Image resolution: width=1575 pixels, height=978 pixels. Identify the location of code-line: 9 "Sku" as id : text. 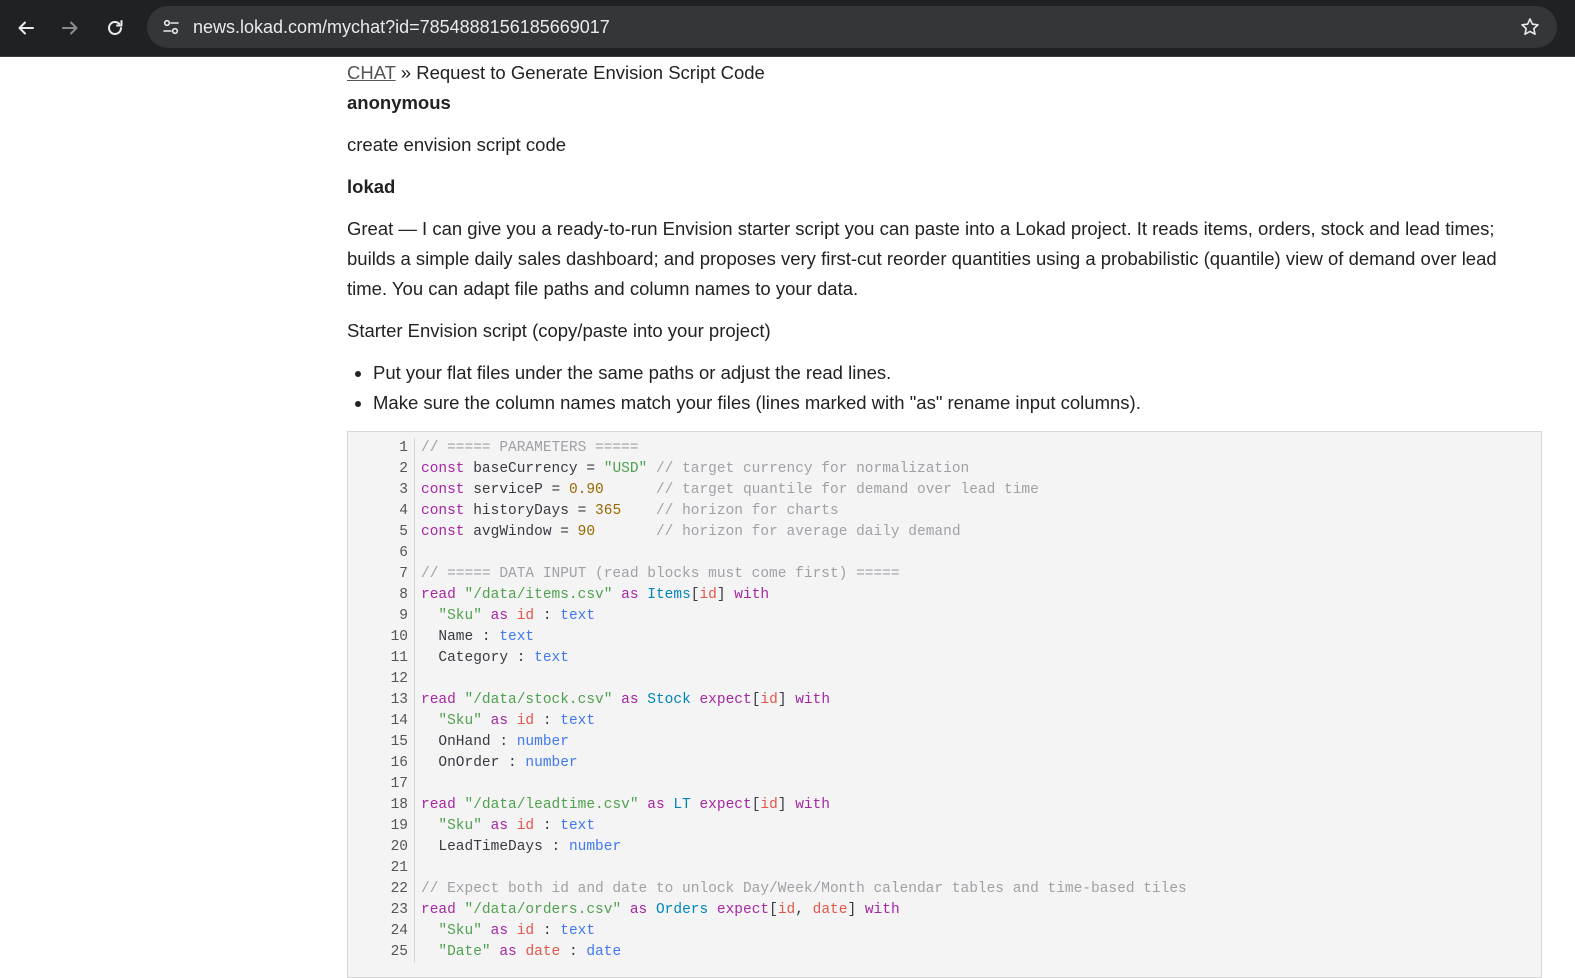
(767, 616).